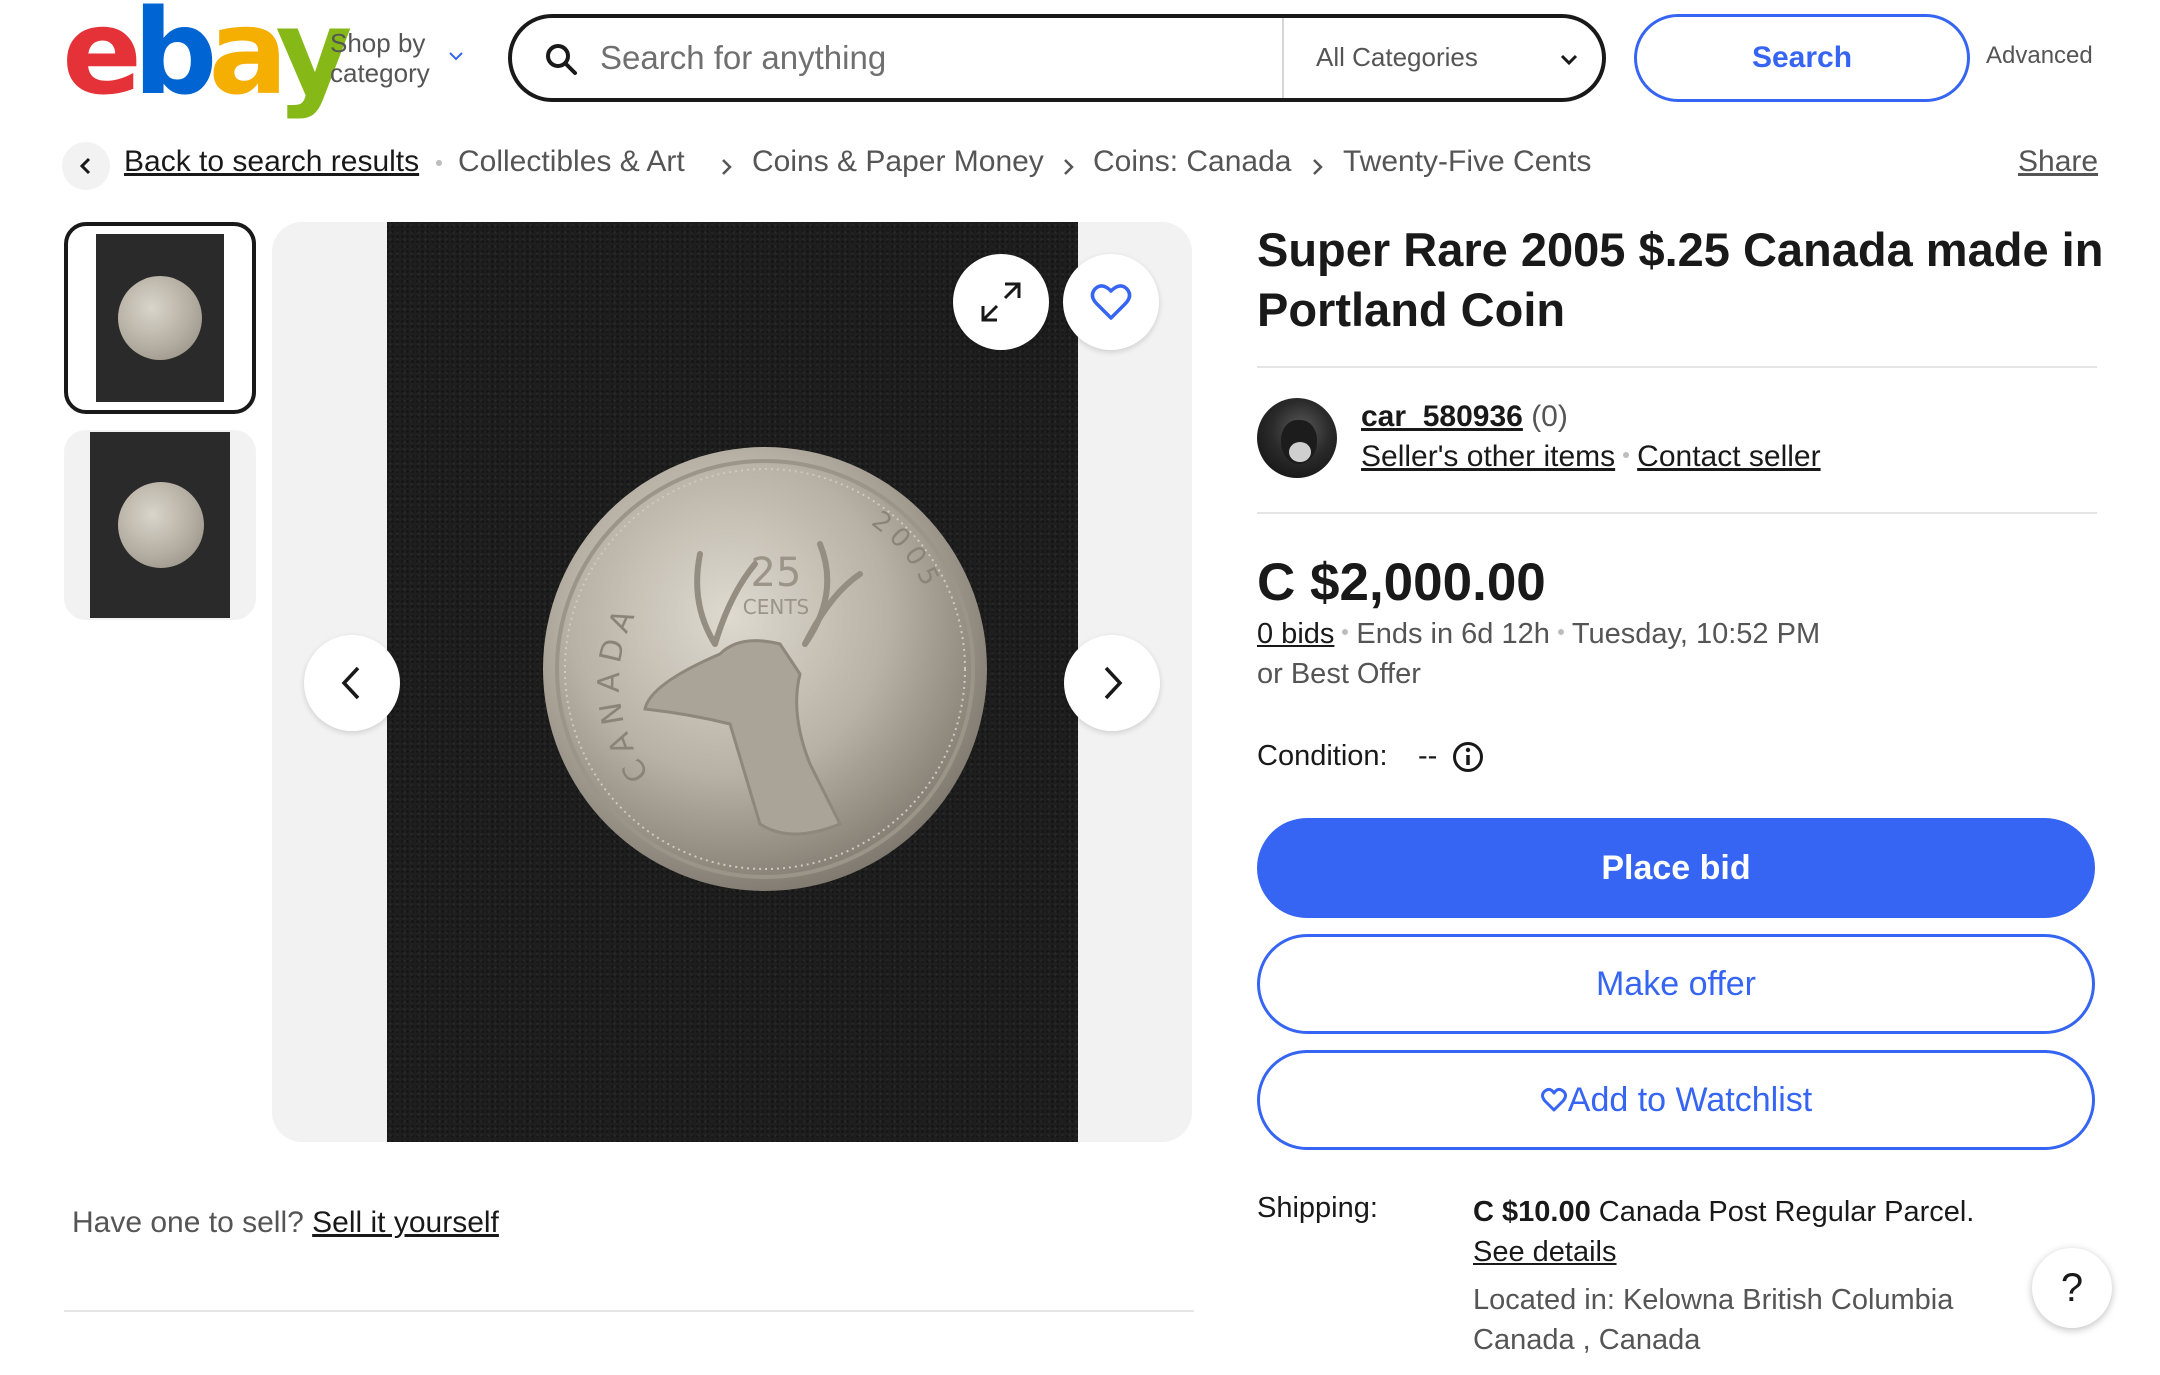 The width and height of the screenshot is (2160, 1375). I want to click on back-to-search-link: Back to search results, so click(271, 162).